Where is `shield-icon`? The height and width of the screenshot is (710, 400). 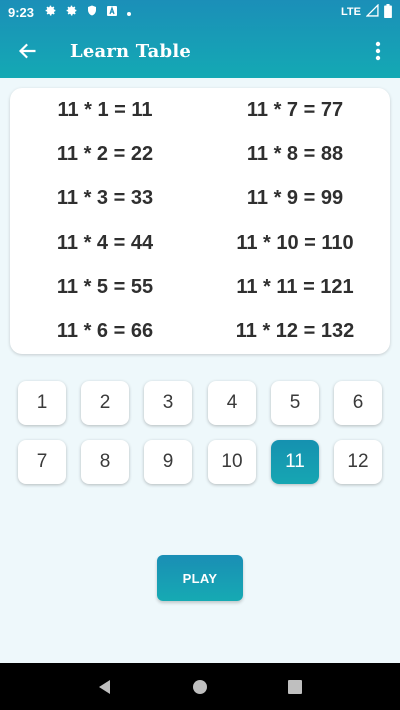 shield-icon is located at coordinates (92, 12).